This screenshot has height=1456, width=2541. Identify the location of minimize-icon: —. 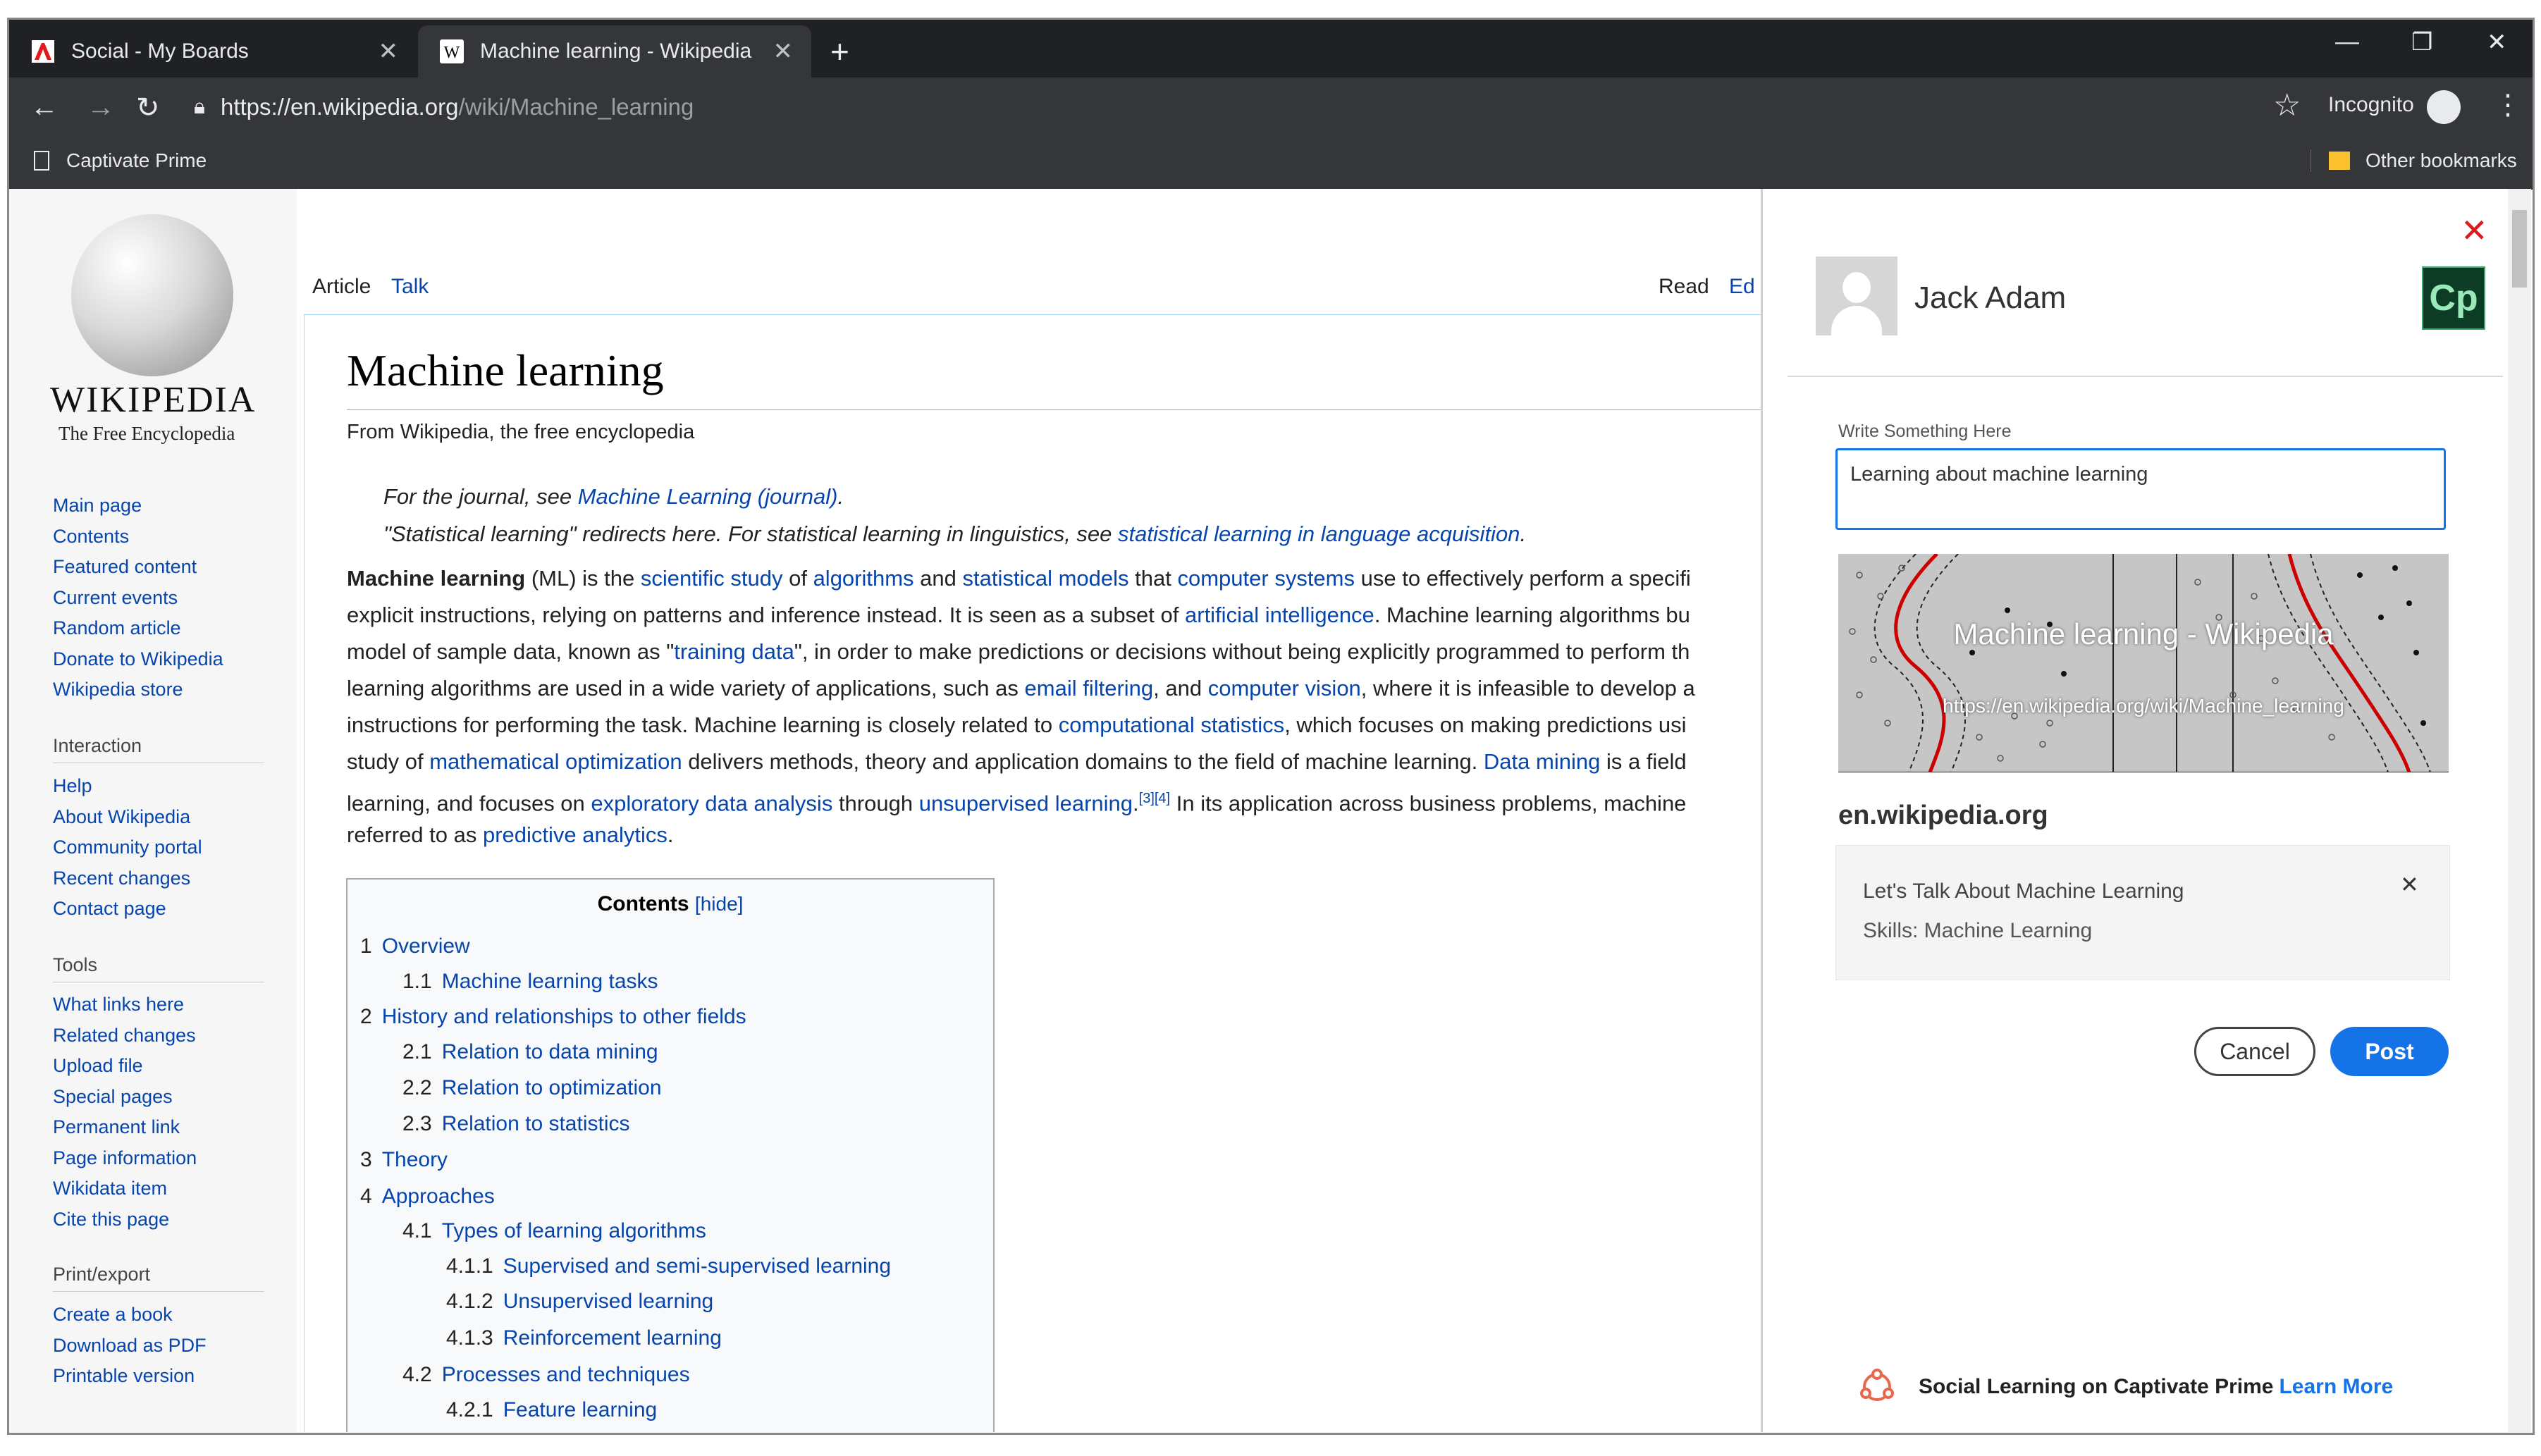
(2347, 42).